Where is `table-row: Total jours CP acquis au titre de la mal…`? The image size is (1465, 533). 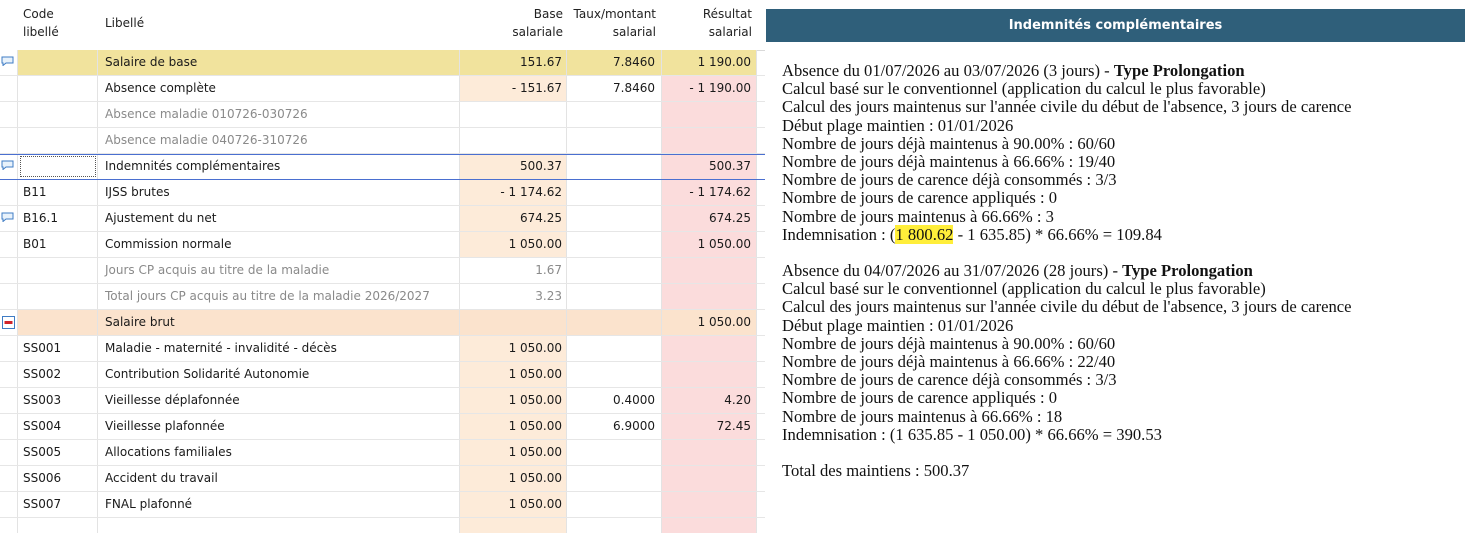 table-row: Total jours CP acquis au titre de la mal… is located at coordinates (382, 297).